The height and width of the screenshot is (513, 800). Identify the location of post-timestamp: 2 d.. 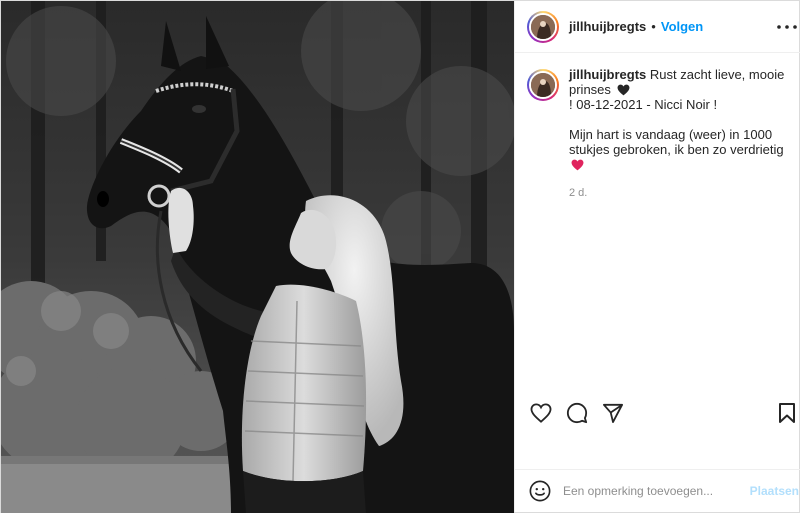
(684, 193).